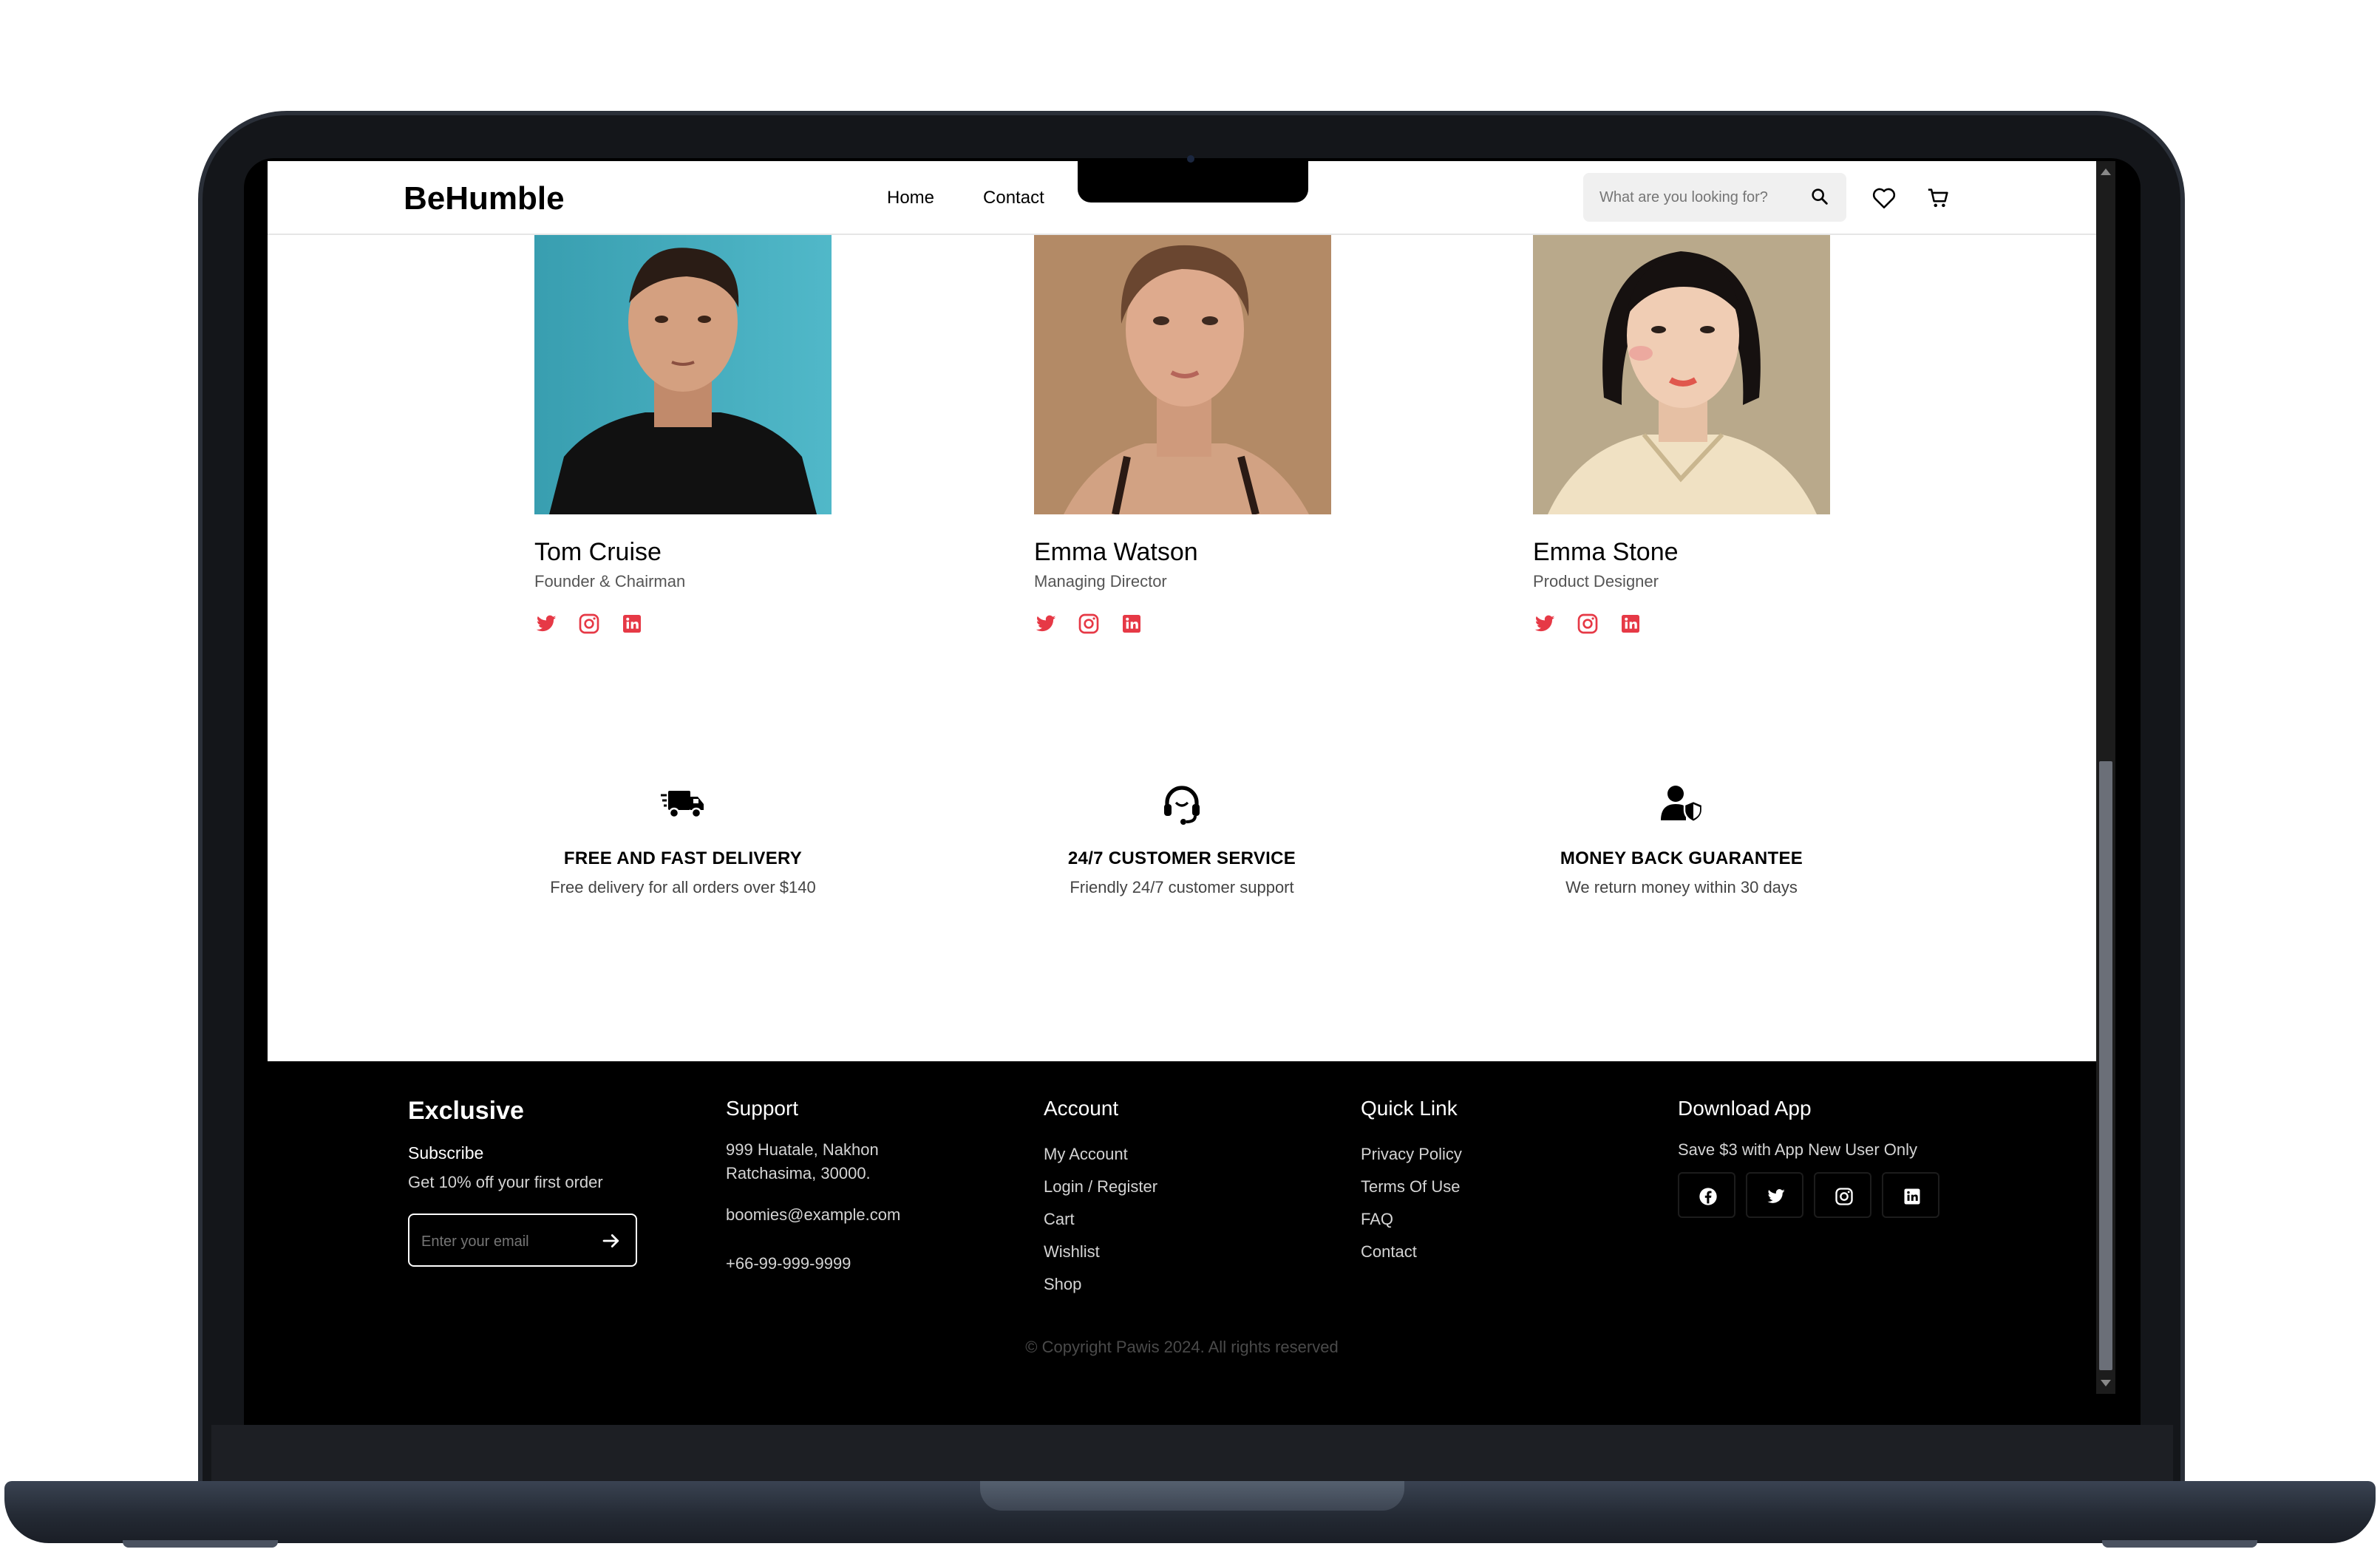  I want to click on footer-link-cart: Cart, so click(1100, 1219).